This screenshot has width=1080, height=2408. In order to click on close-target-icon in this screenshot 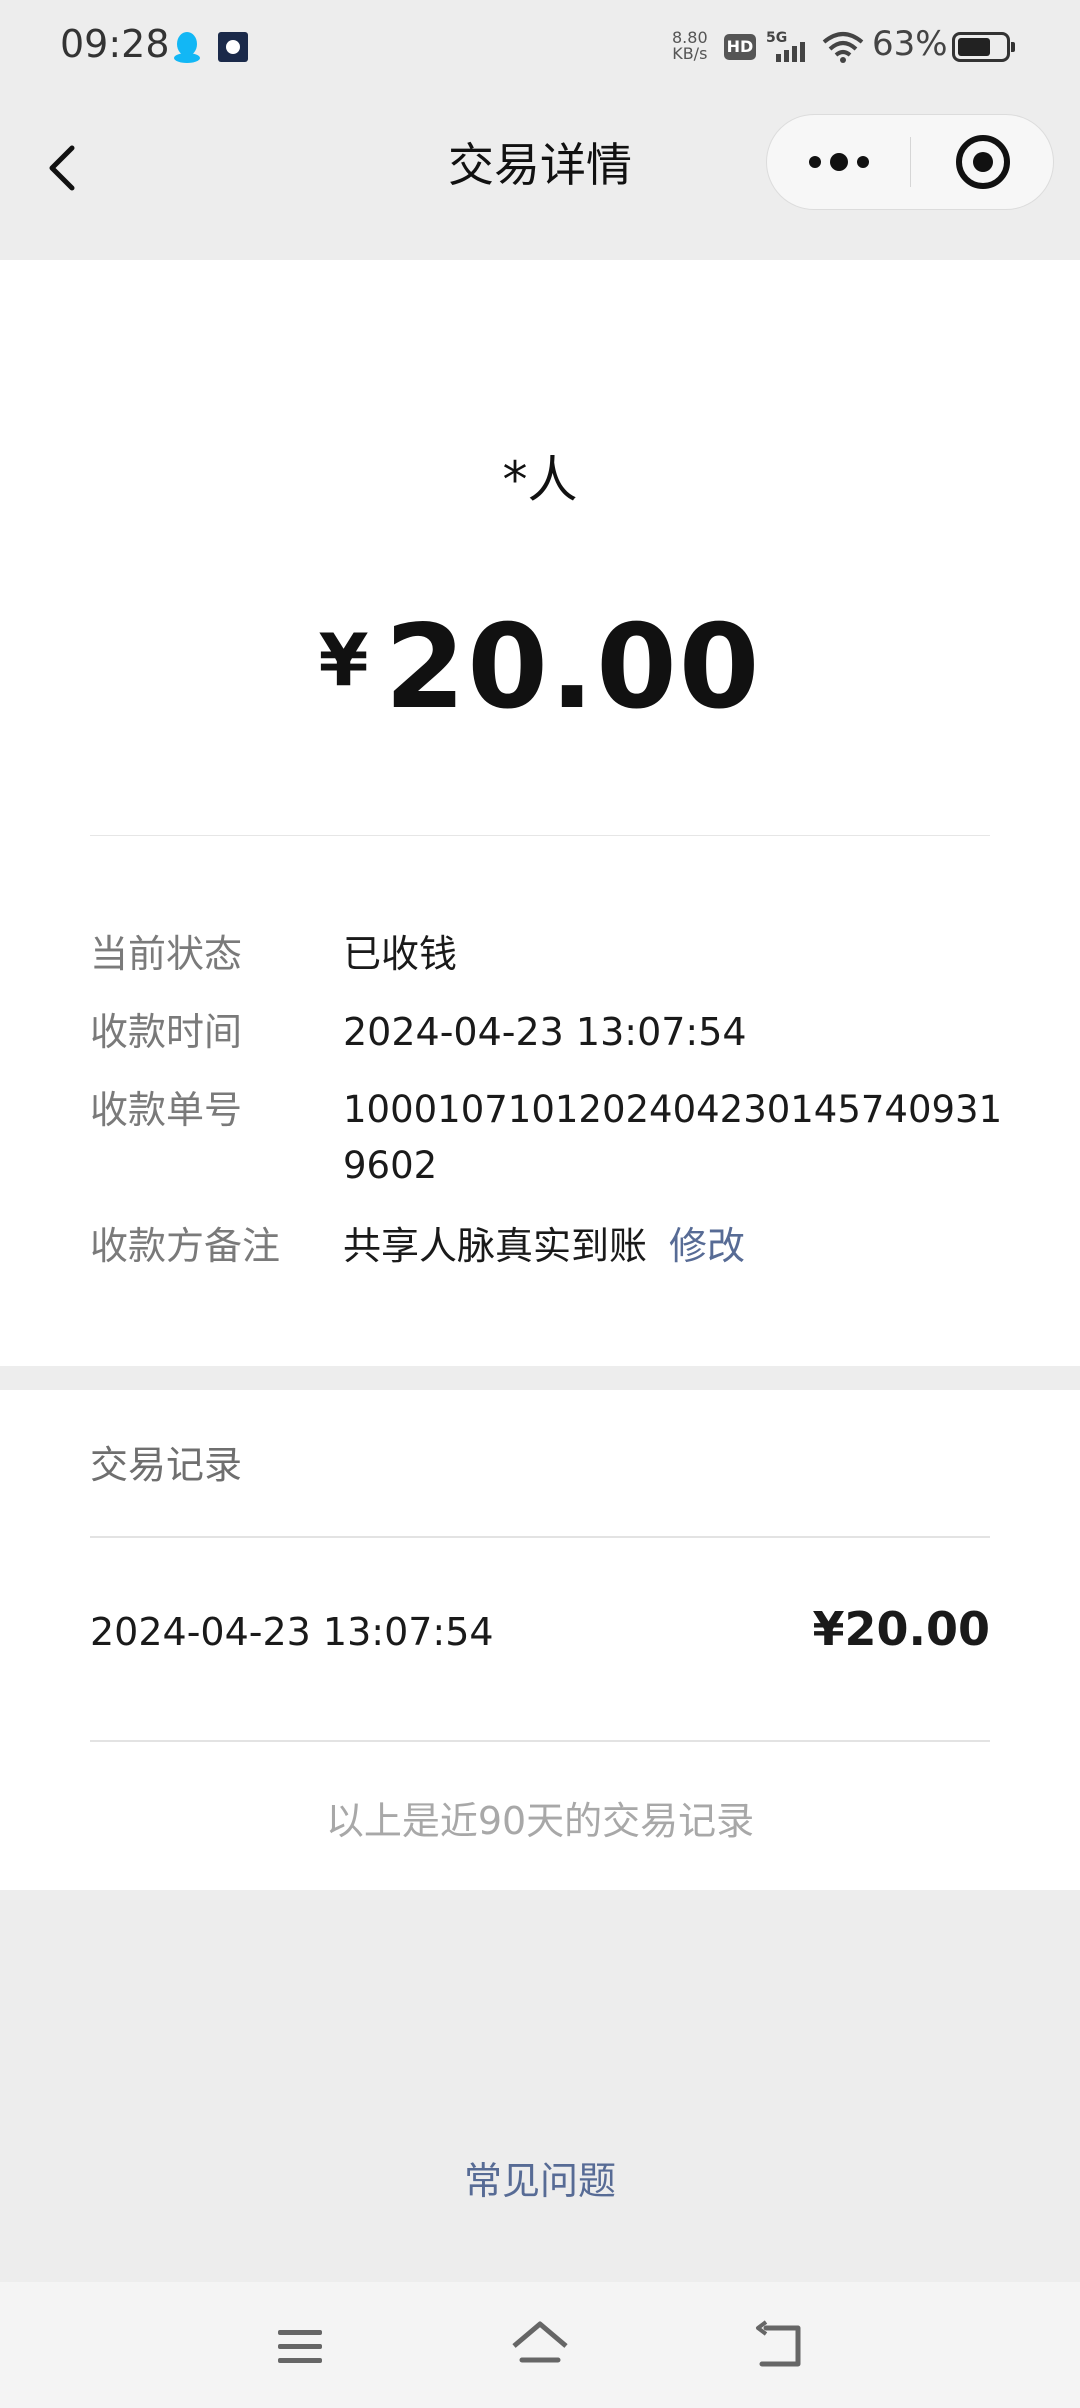, I will do `click(982, 162)`.